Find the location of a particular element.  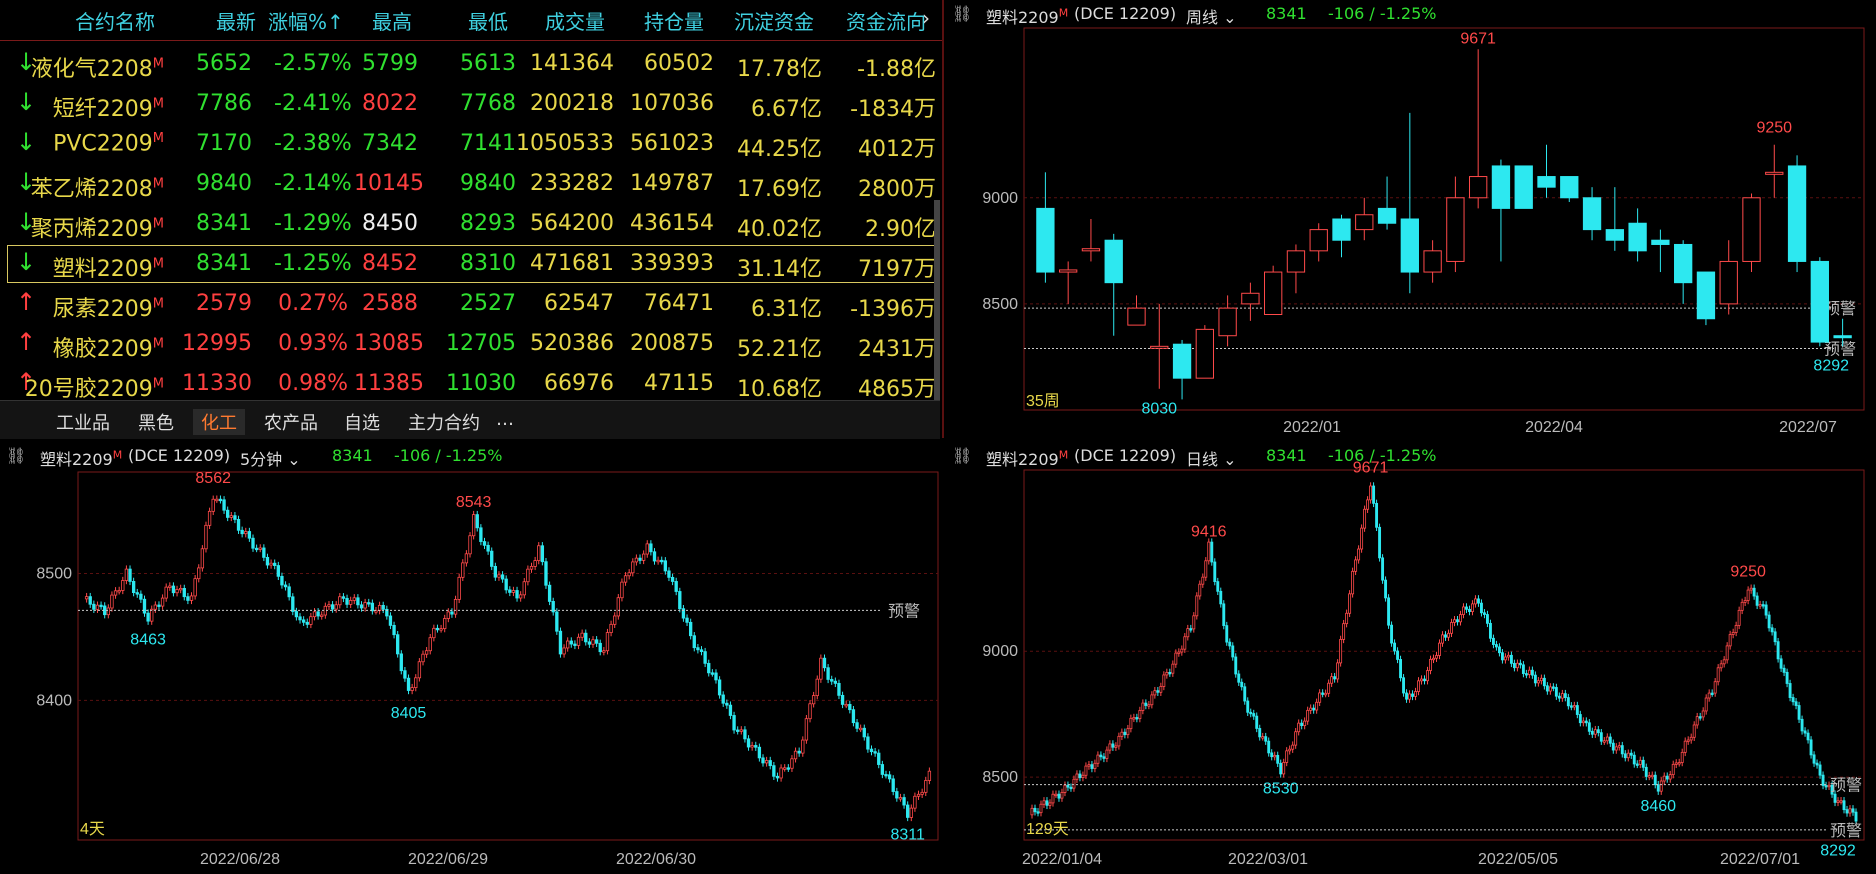

tab-watchlist: 自选 is located at coordinates (362, 422).